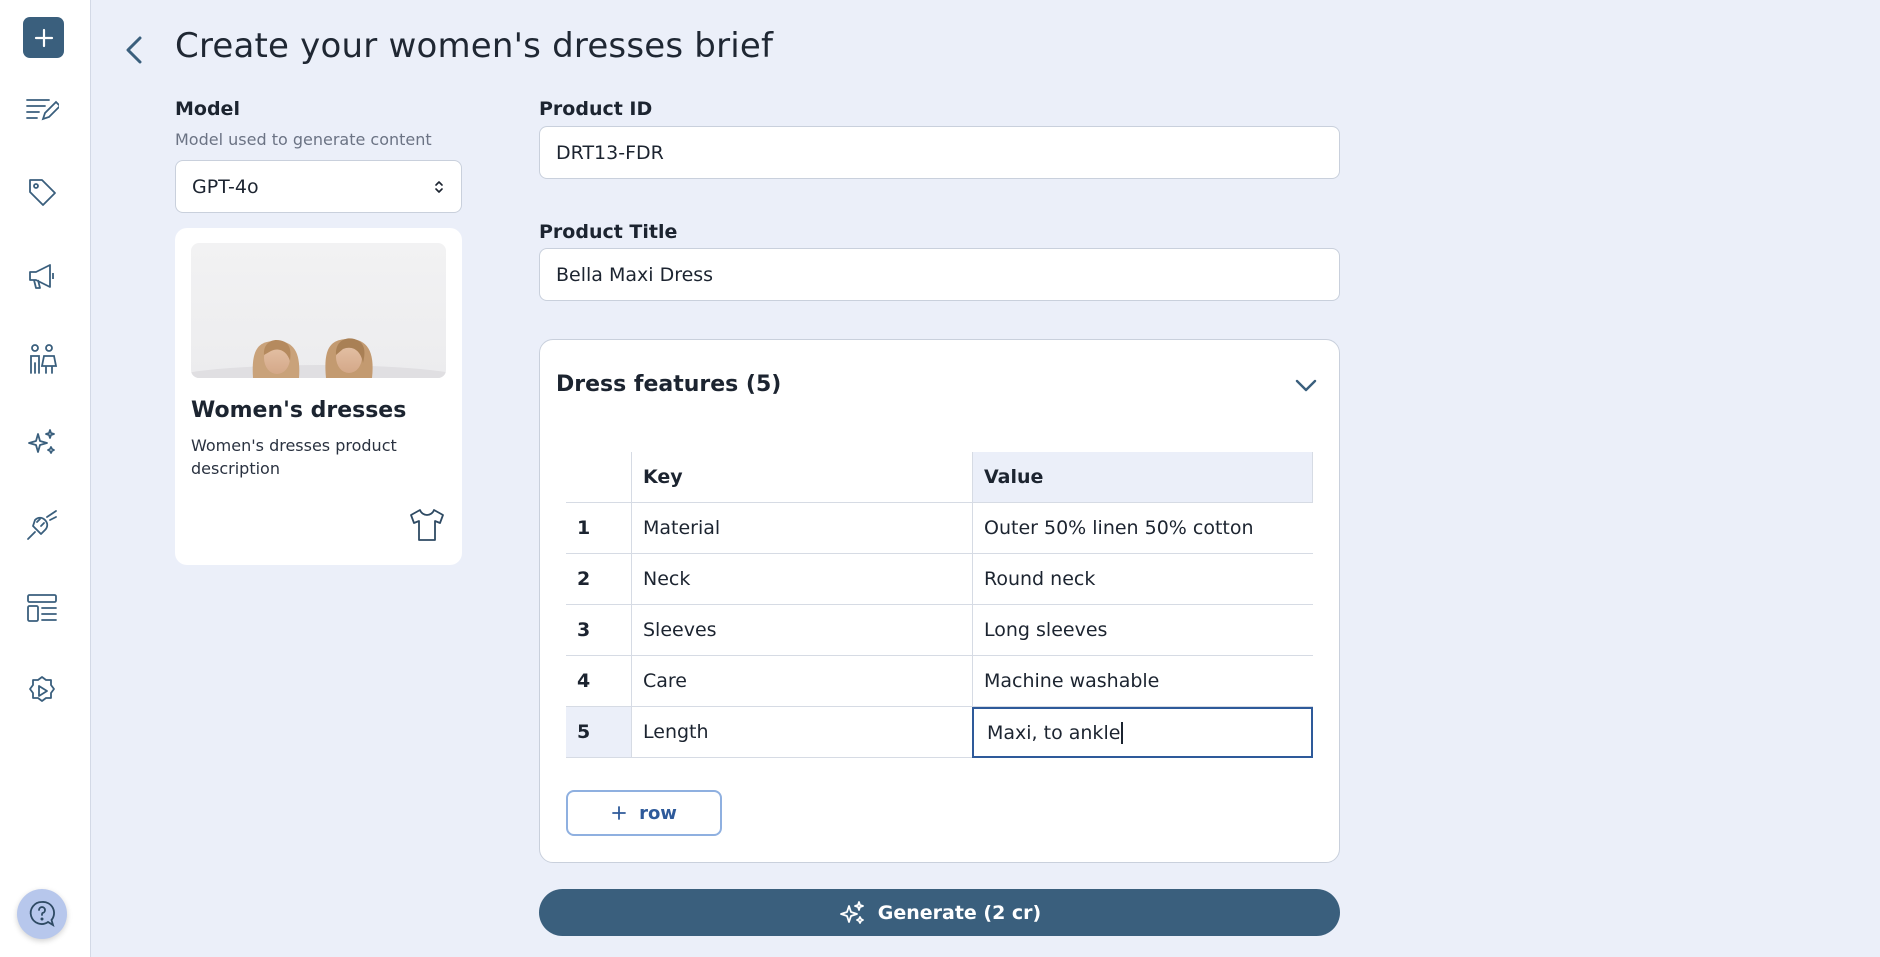 The width and height of the screenshot is (1880, 957). What do you see at coordinates (318, 186) in the screenshot?
I see `model-select: GPT-4o` at bounding box center [318, 186].